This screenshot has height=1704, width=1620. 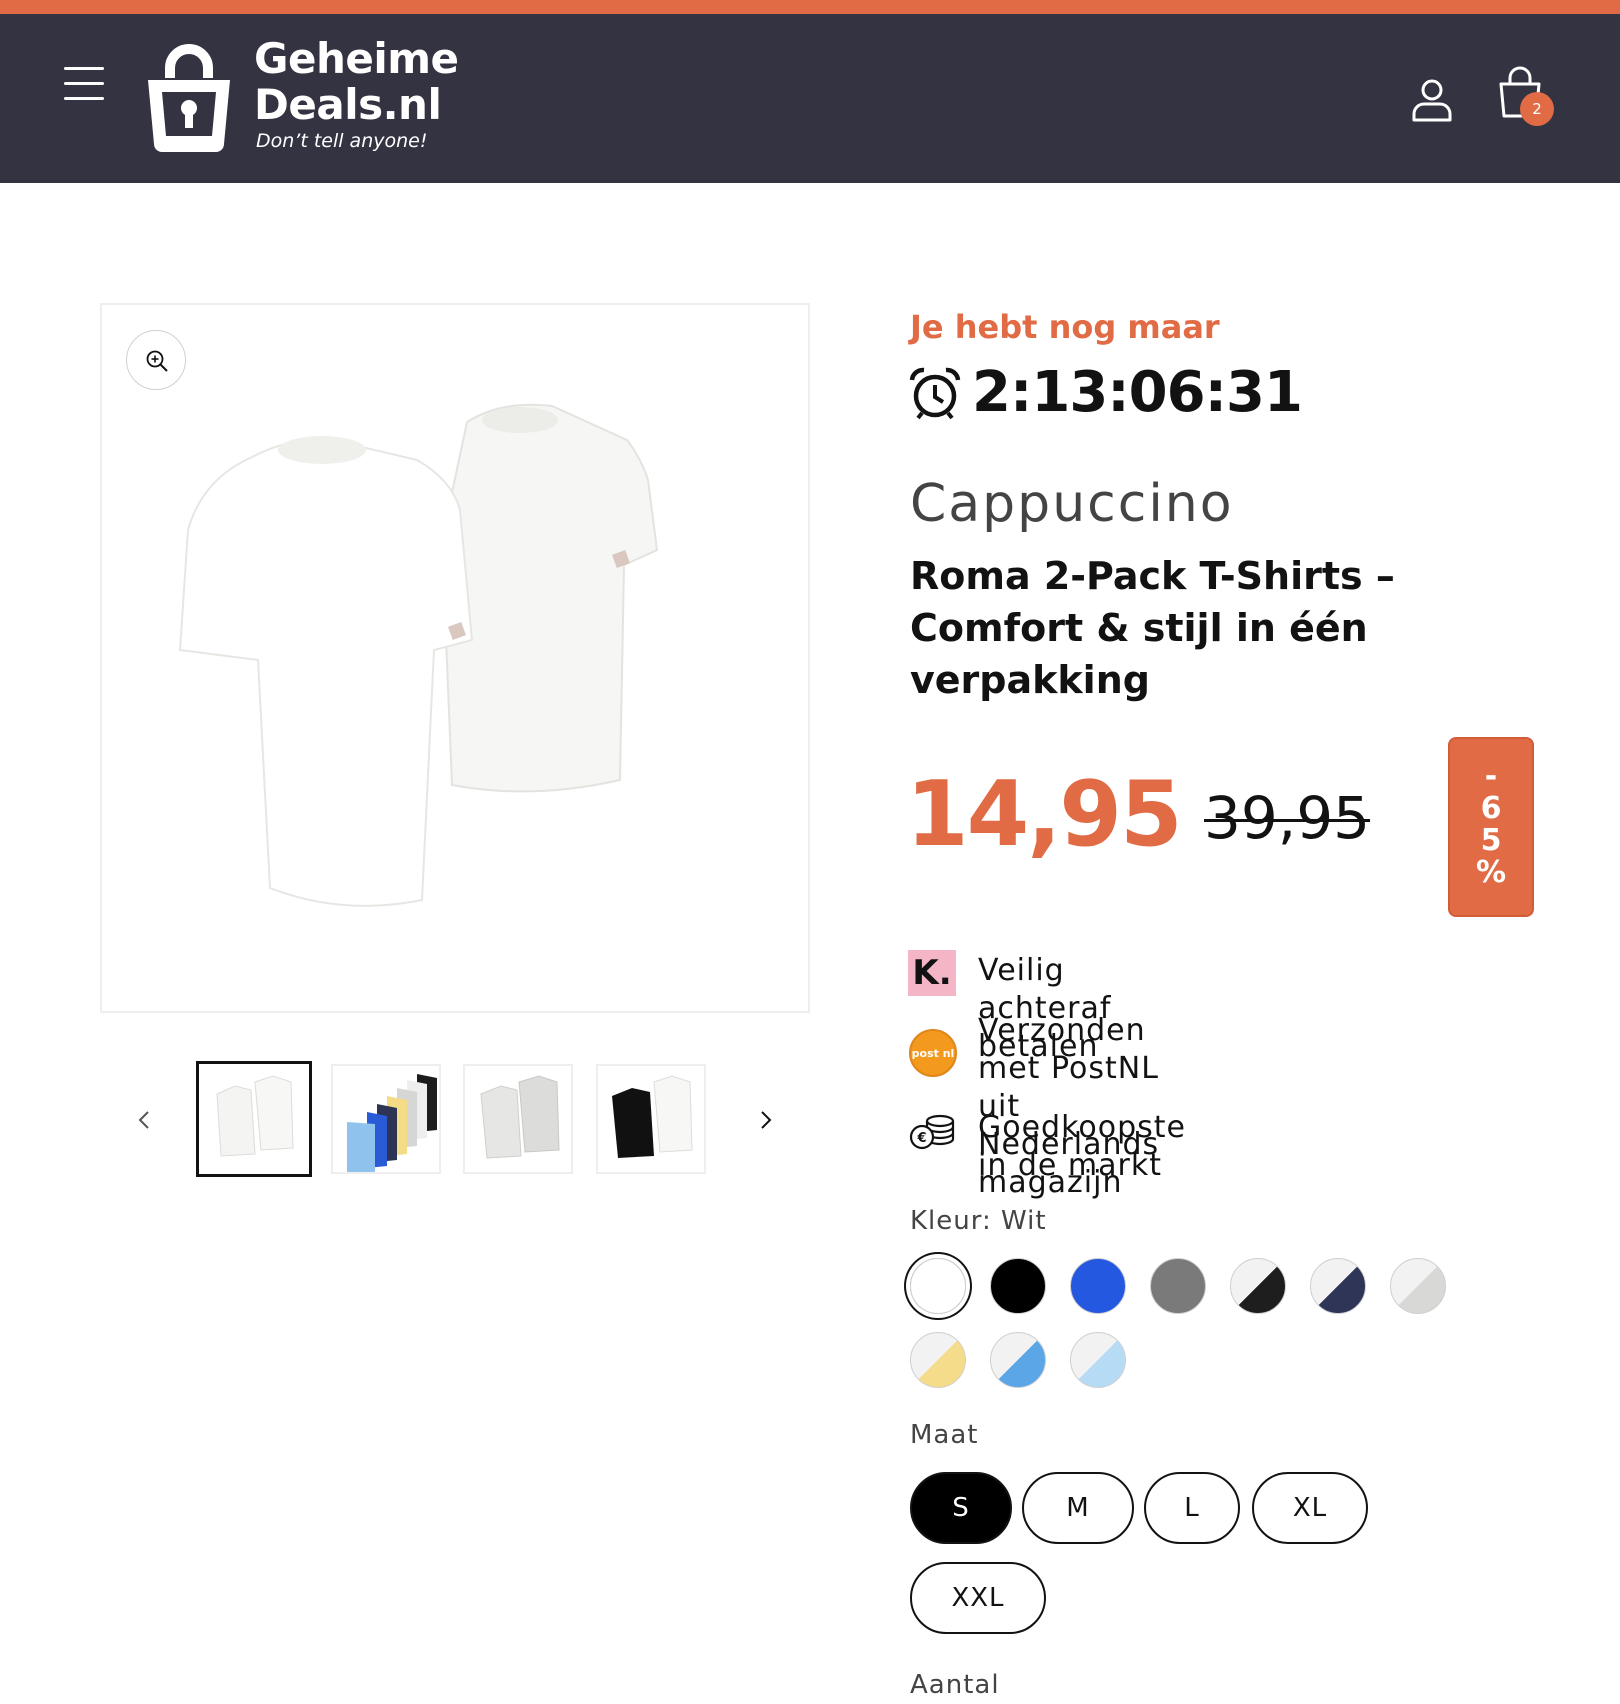 I want to click on color-swatch-wit-geel, so click(x=938, y=1360).